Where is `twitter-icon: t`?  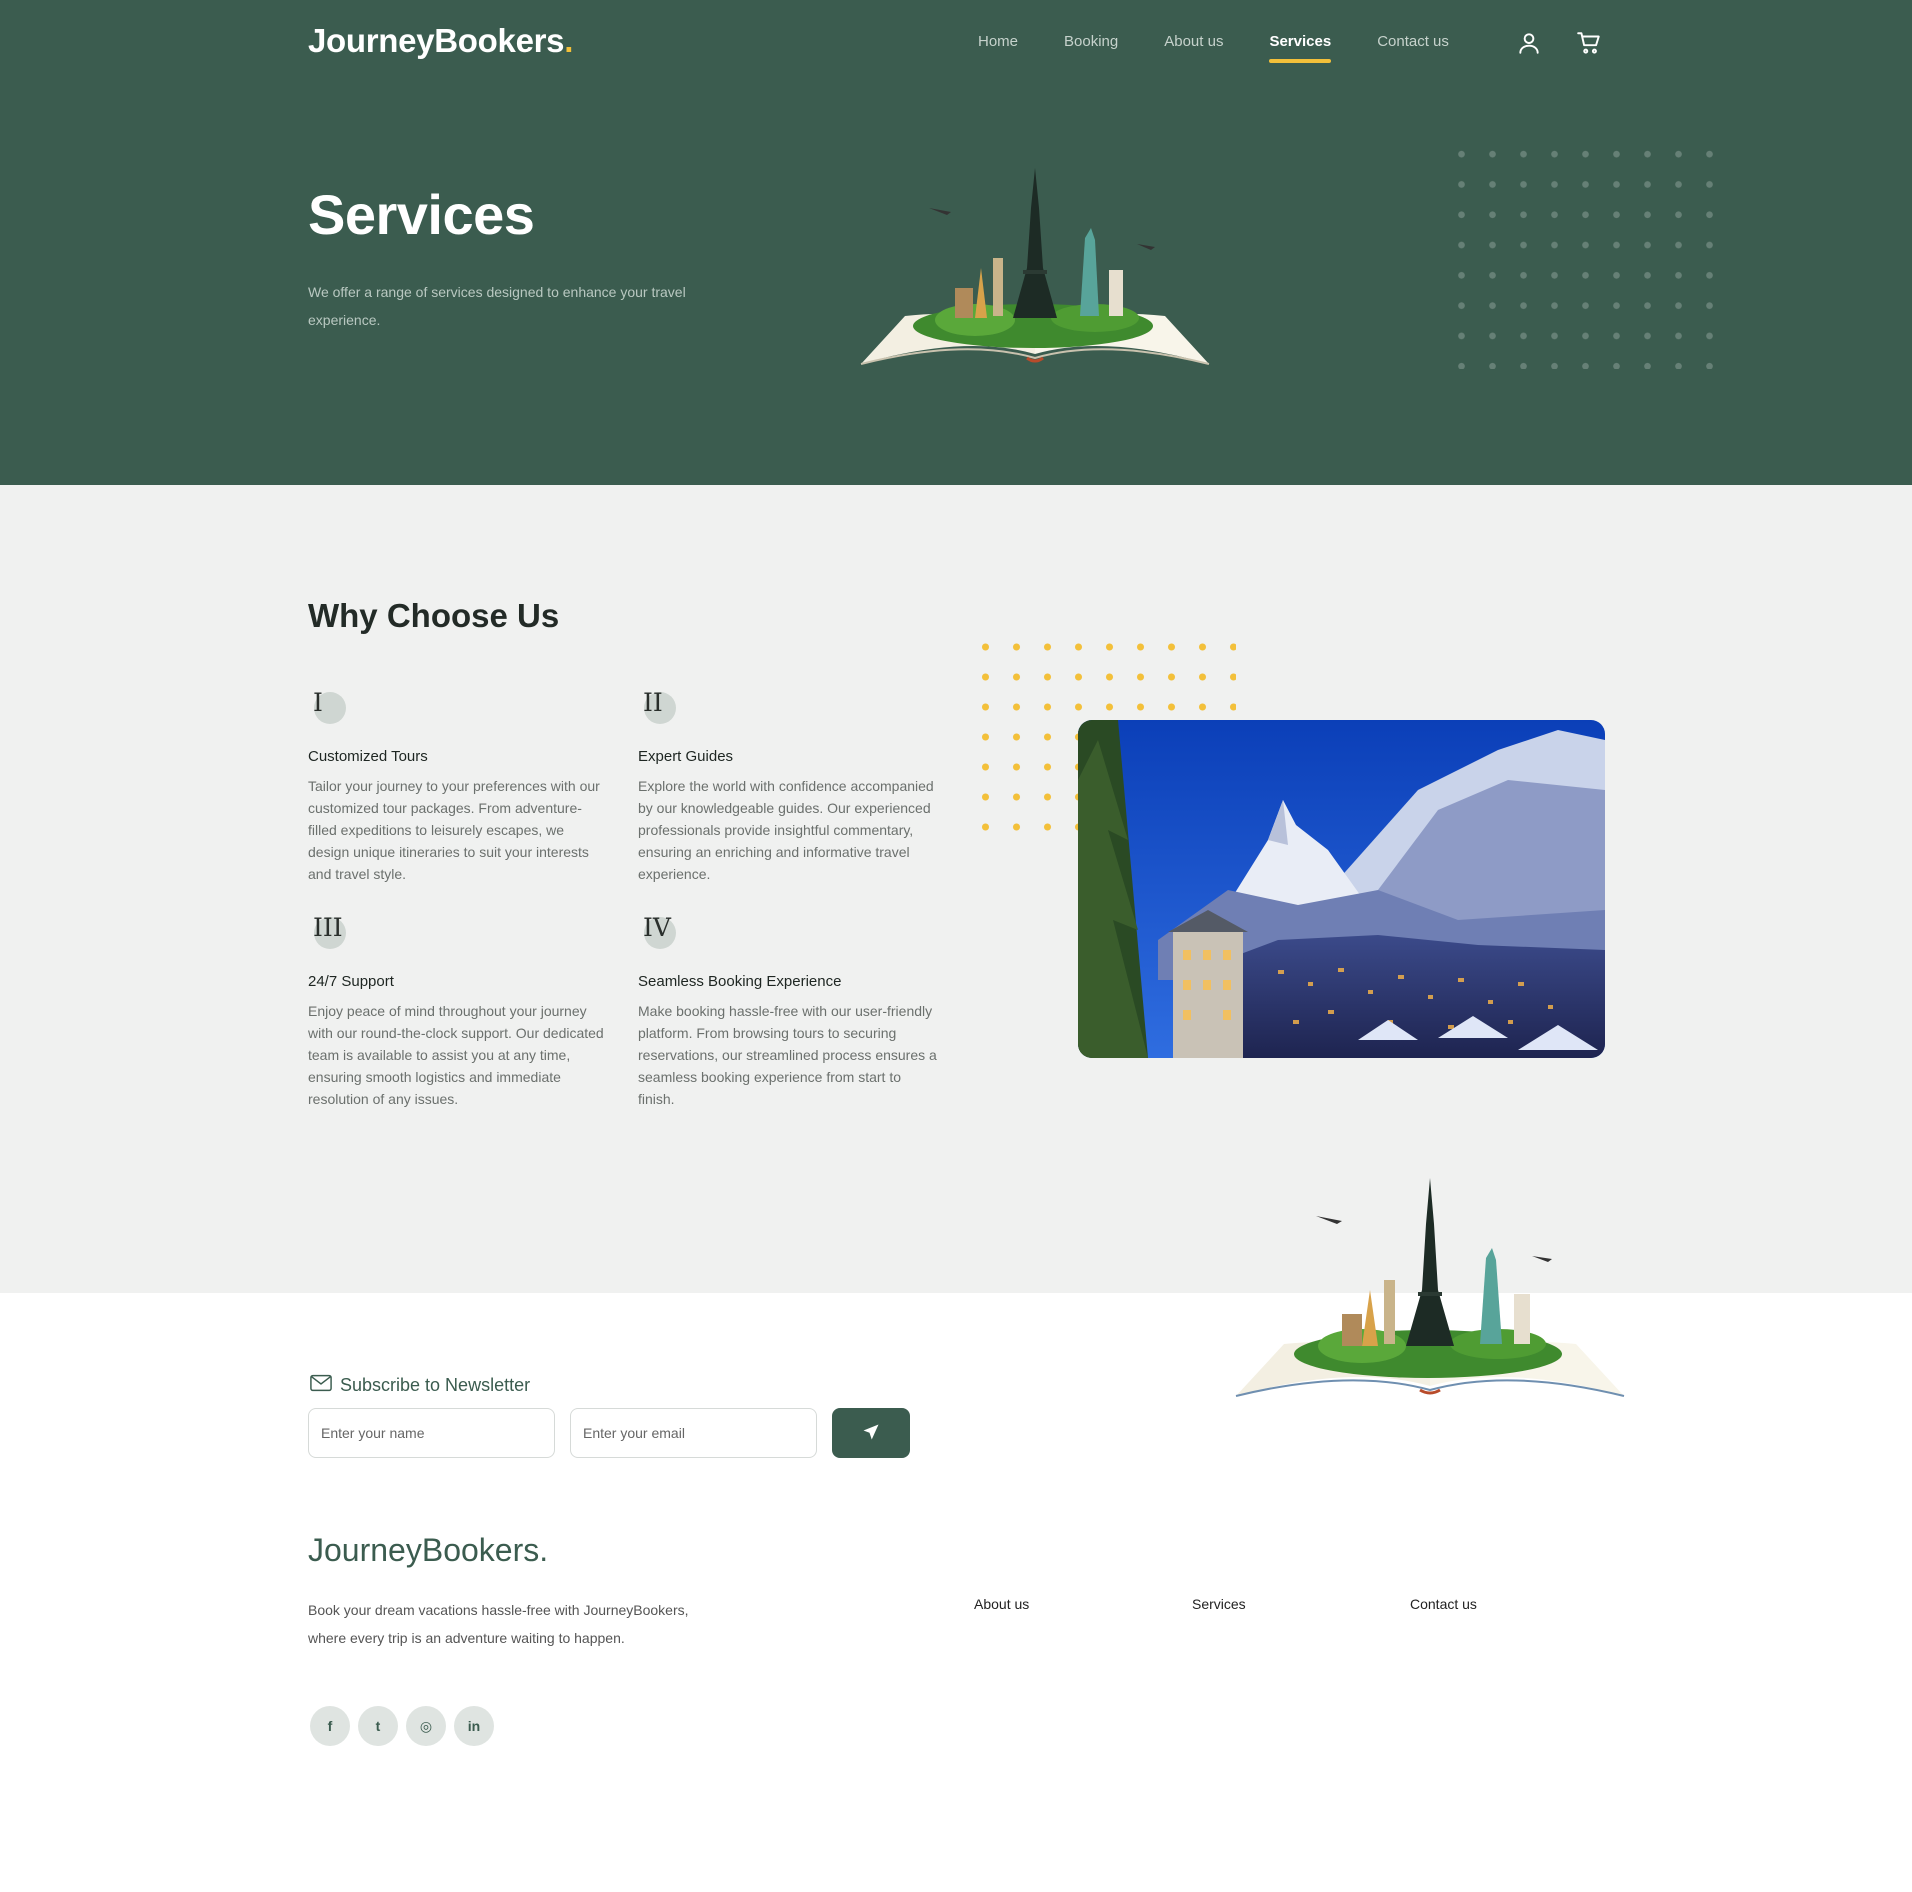 twitter-icon: t is located at coordinates (378, 1726).